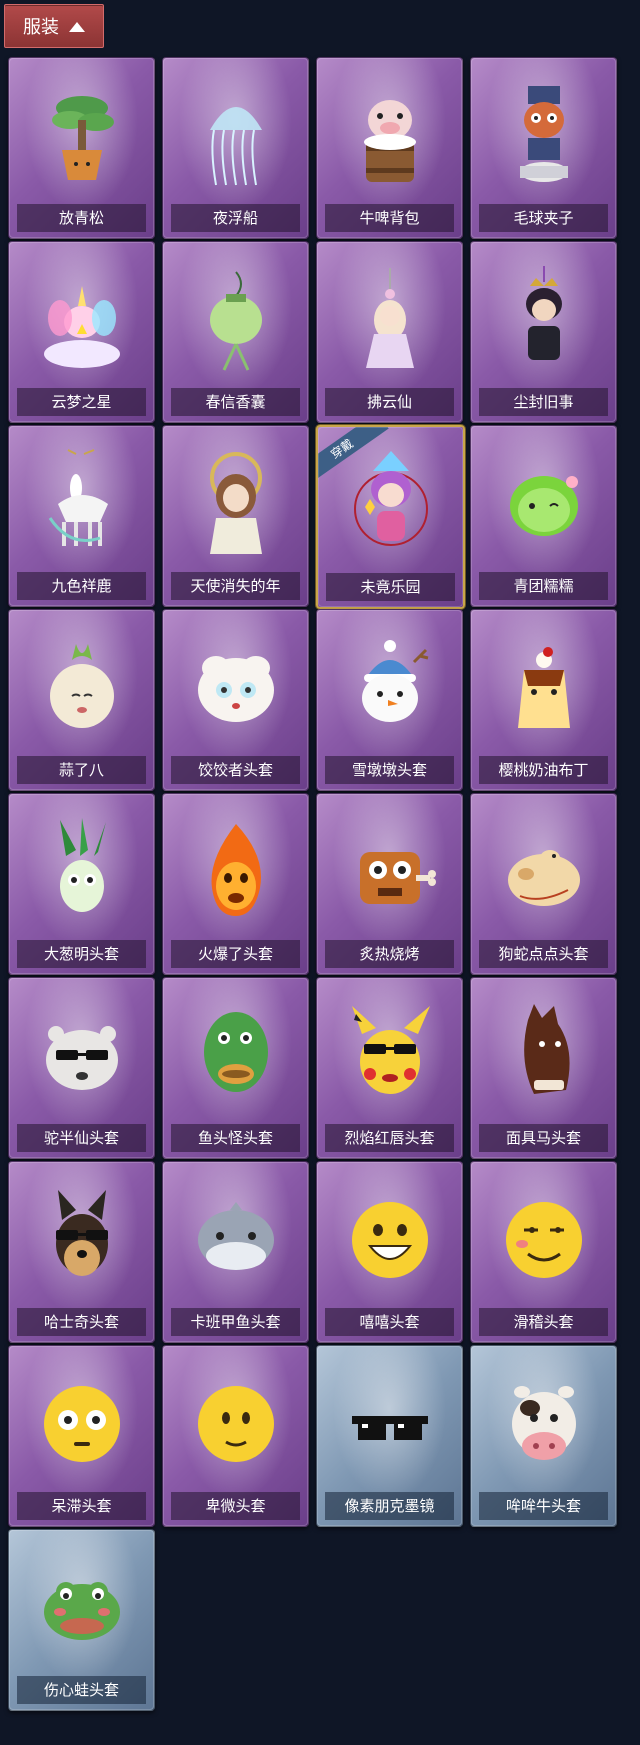 This screenshot has width=640, height=1745. Describe the element at coordinates (544, 1055) in the screenshot. I see `horse-head-icon` at that location.